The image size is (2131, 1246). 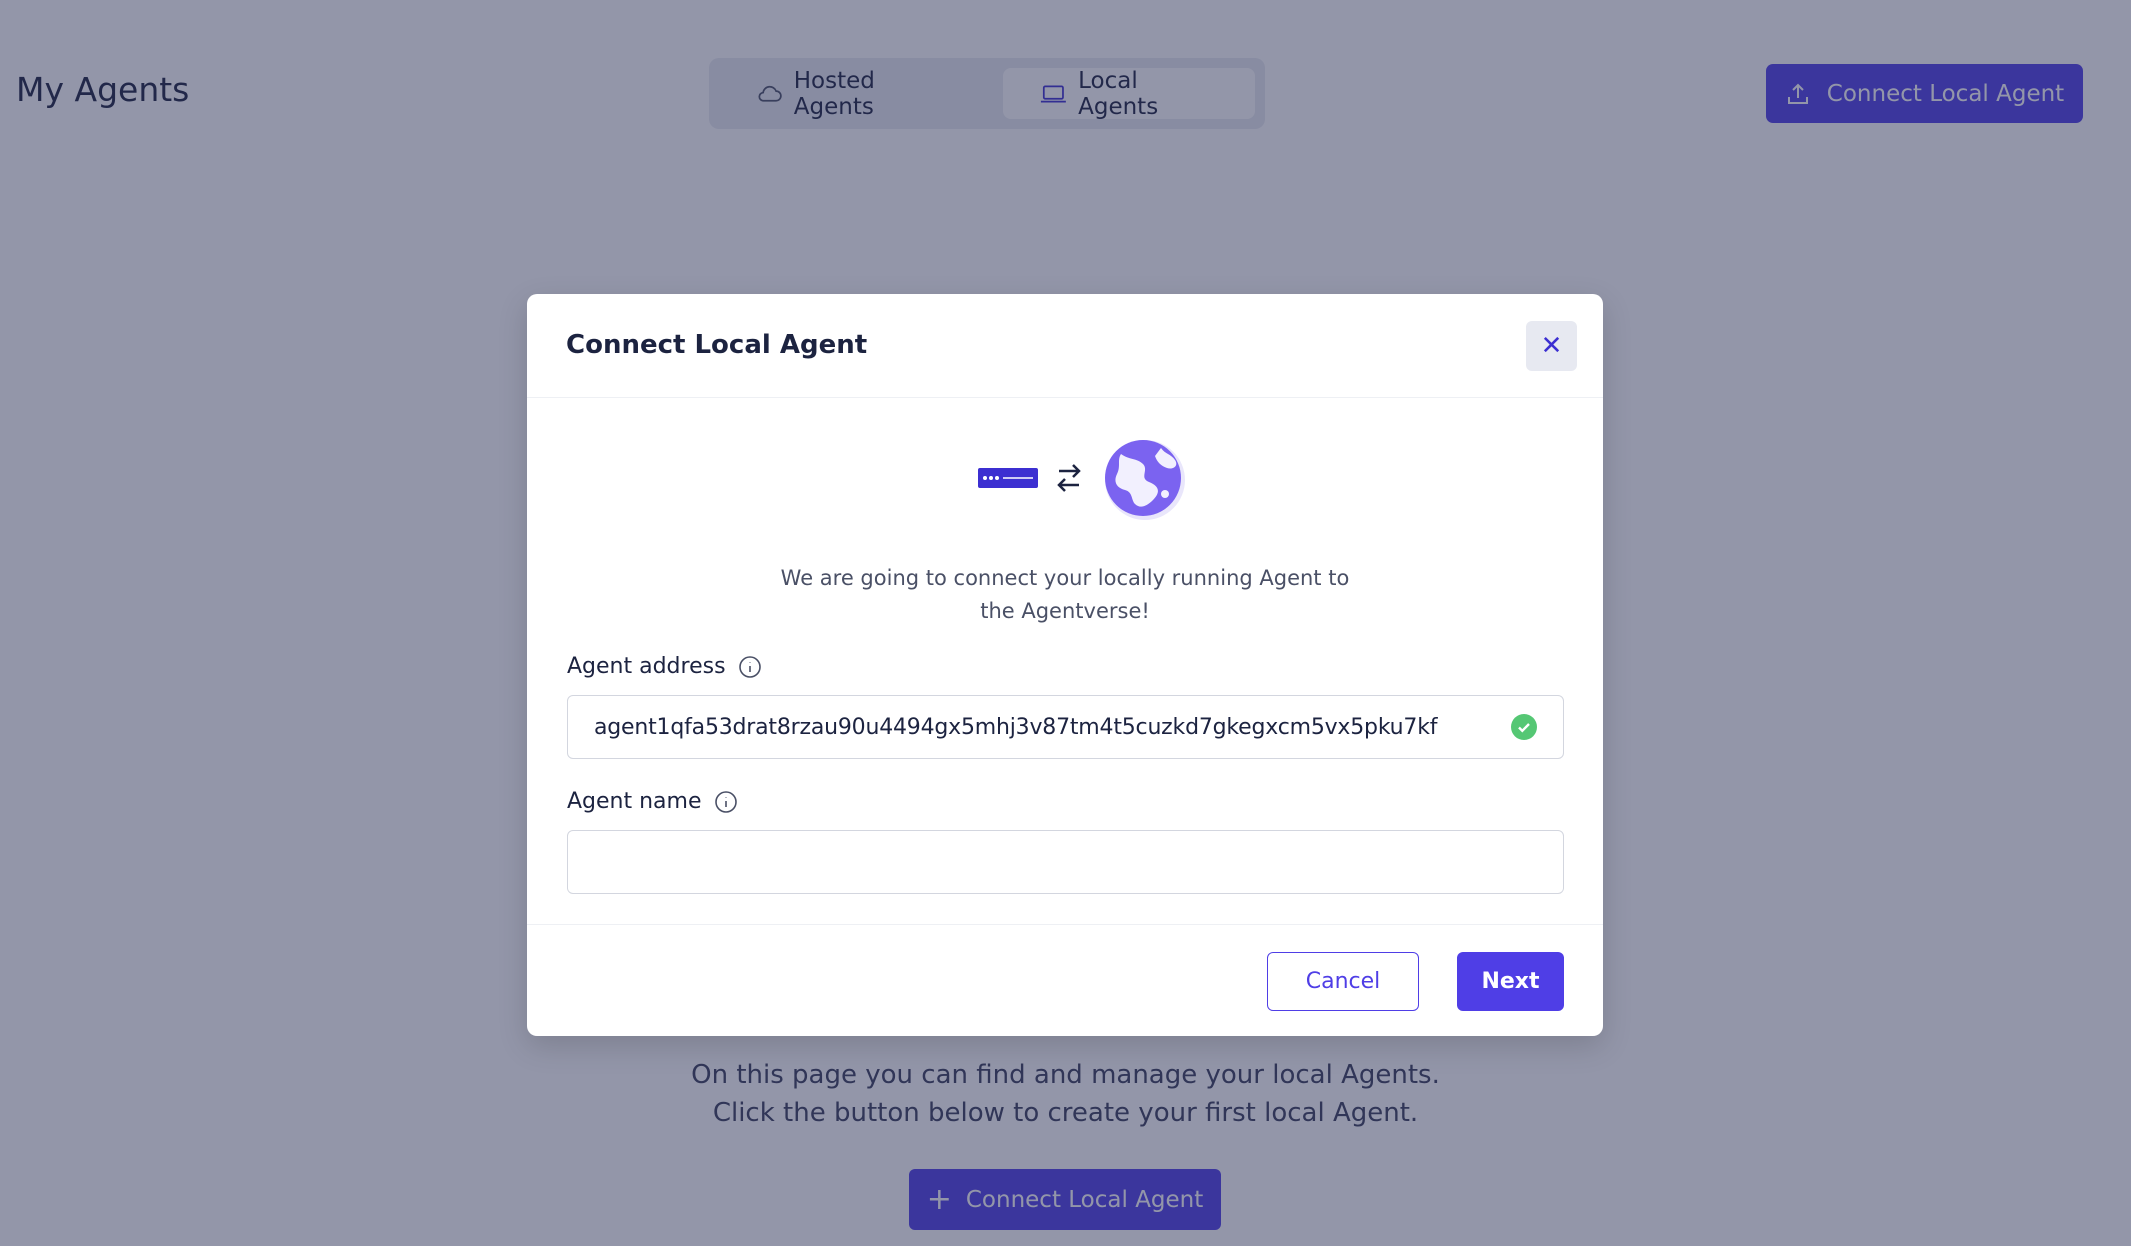 I want to click on agent-name-label: Agent name, so click(x=652, y=801).